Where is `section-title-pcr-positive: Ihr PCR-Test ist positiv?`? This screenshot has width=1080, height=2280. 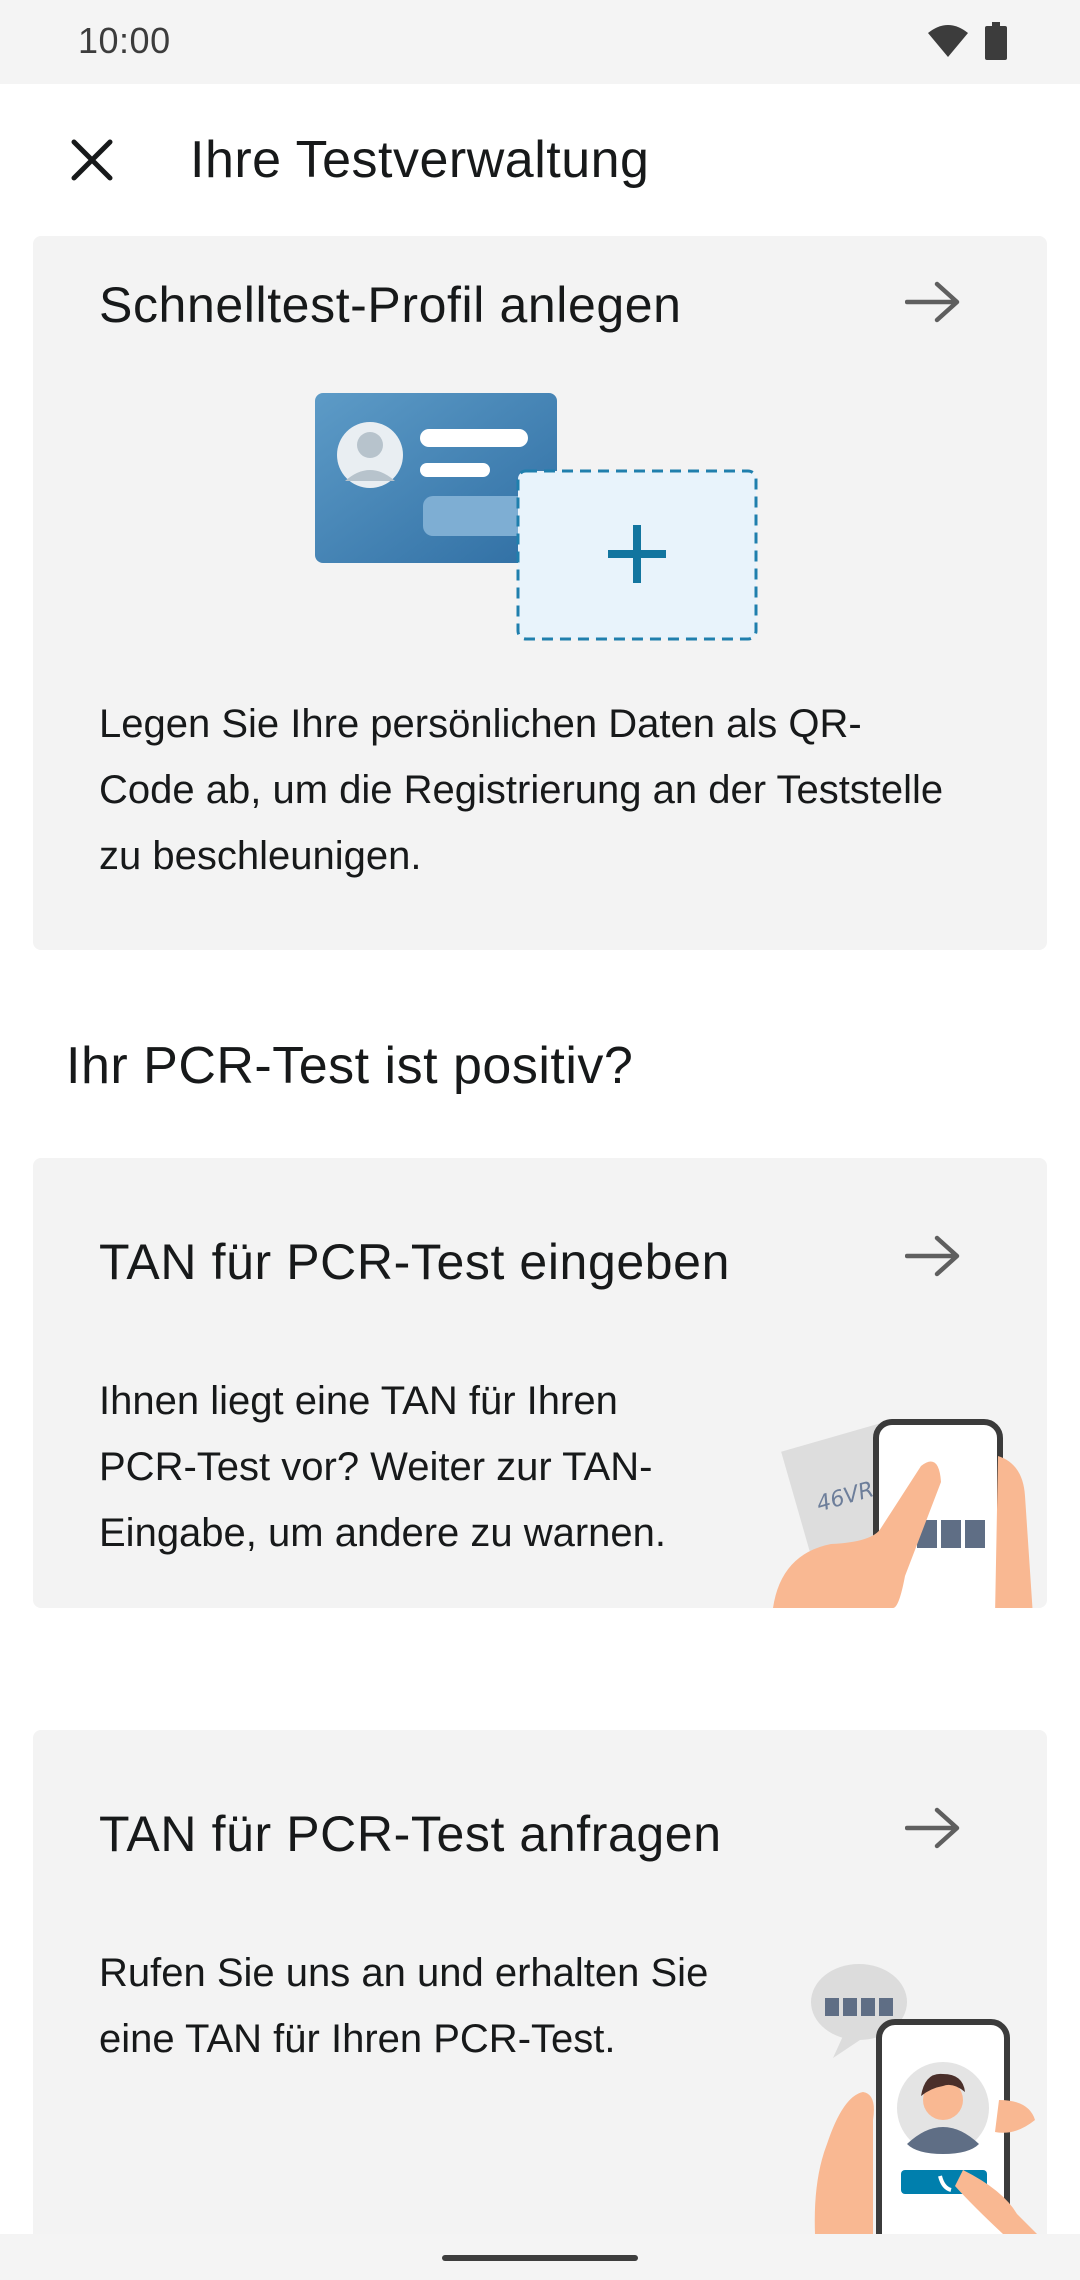
section-title-pcr-positive: Ihr PCR-Test ist positiv? is located at coordinates (350, 1066).